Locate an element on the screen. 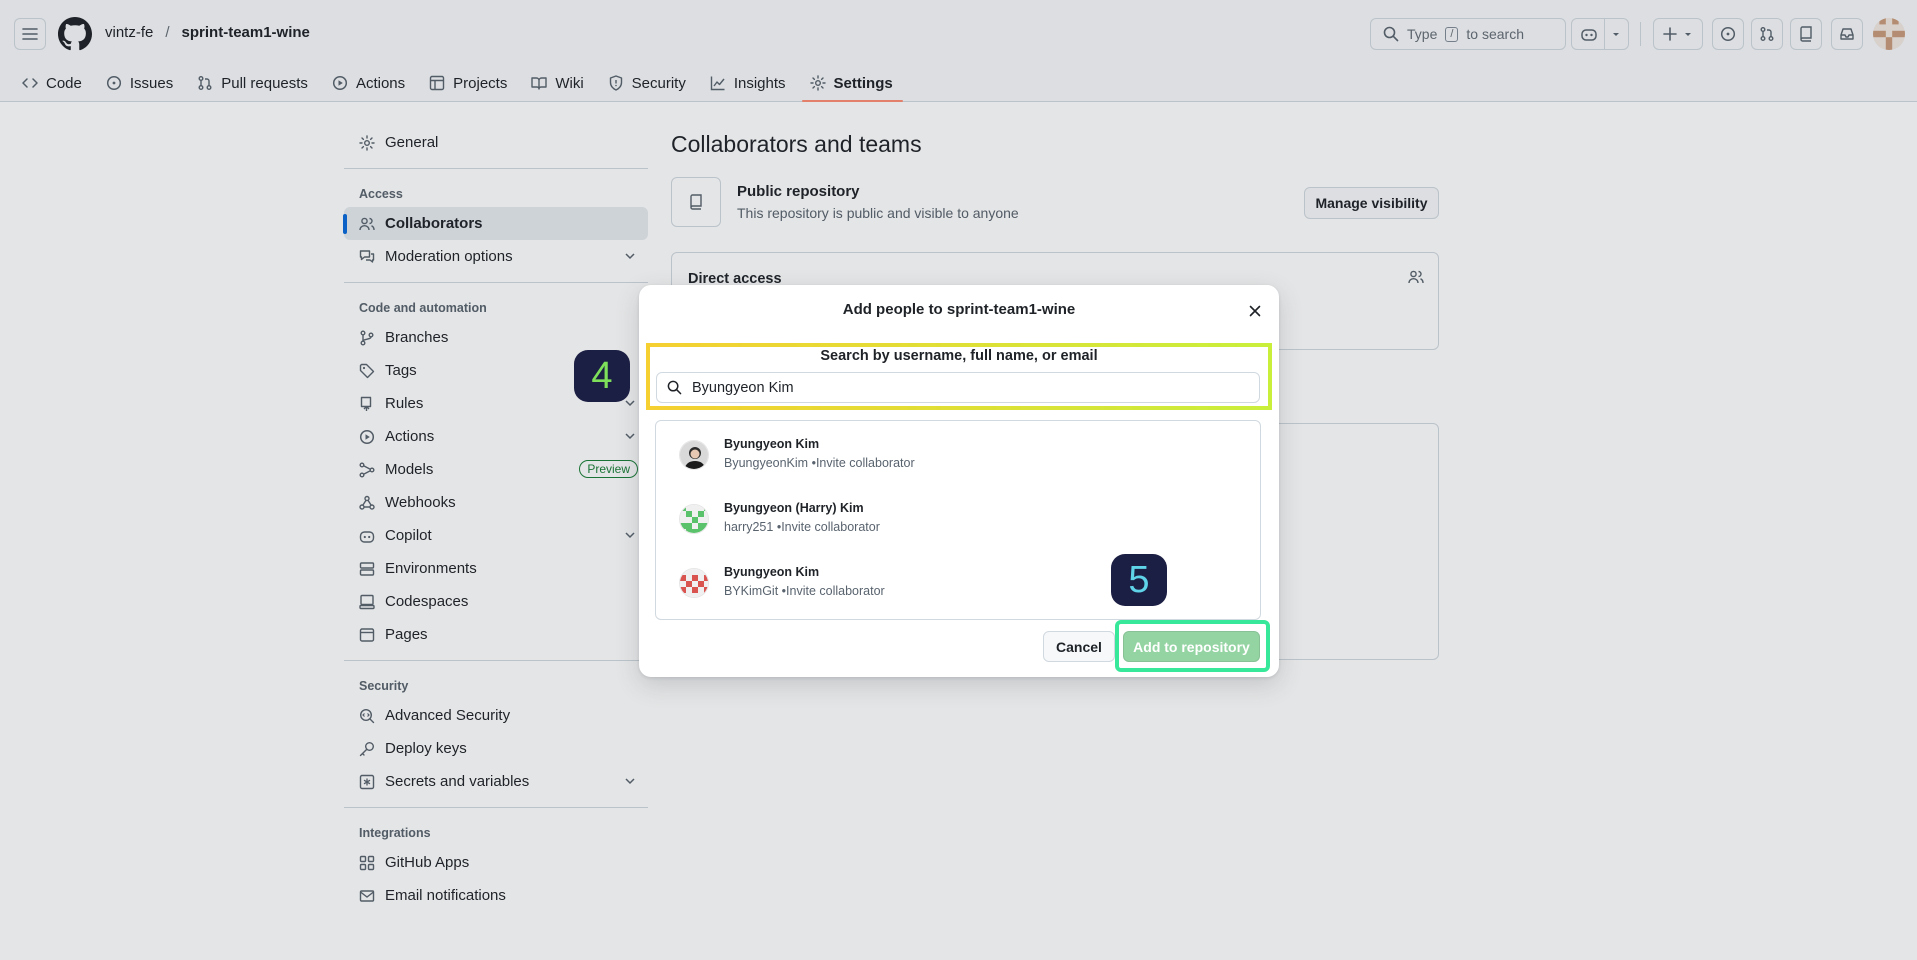 Image resolution: width=1917 pixels, height=960 pixels. result-login: ByungyeonKim is located at coordinates (766, 463).